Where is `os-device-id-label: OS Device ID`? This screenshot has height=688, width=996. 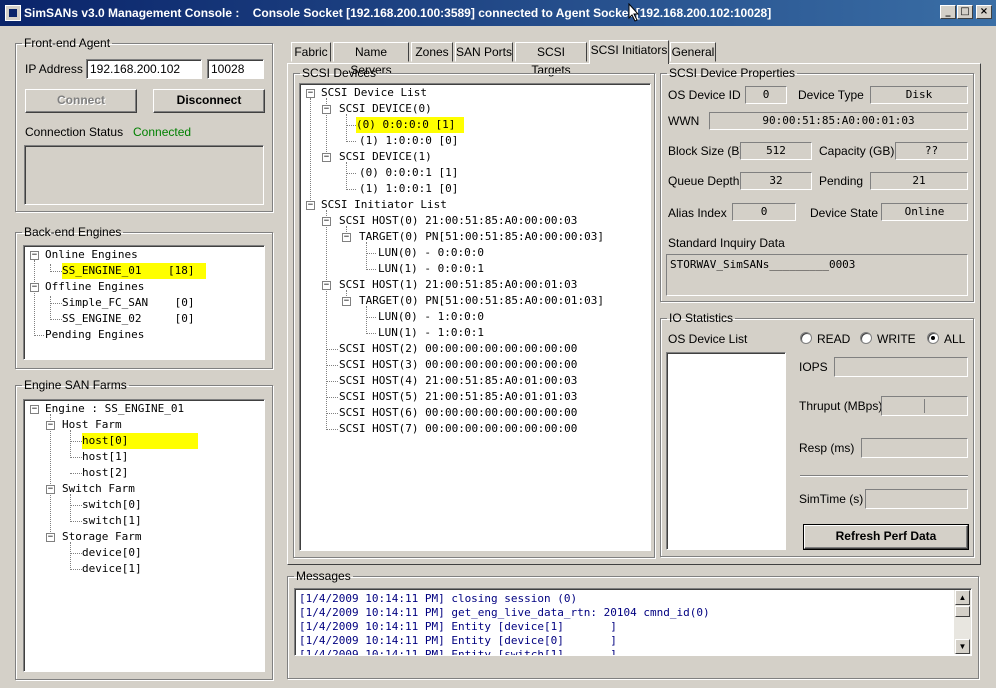 os-device-id-label: OS Device ID is located at coordinates (704, 95).